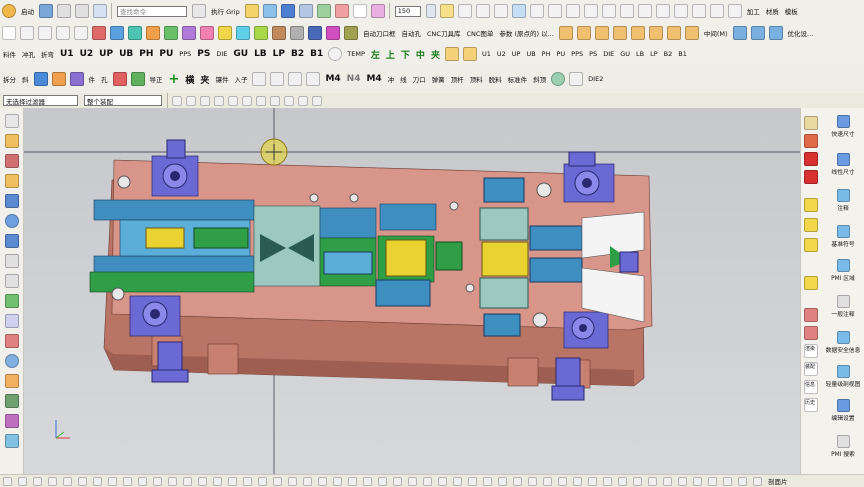 The height and width of the screenshot is (487, 864). Describe the element at coordinates (644, 11) in the screenshot. I see `chamfer-icon` at that location.